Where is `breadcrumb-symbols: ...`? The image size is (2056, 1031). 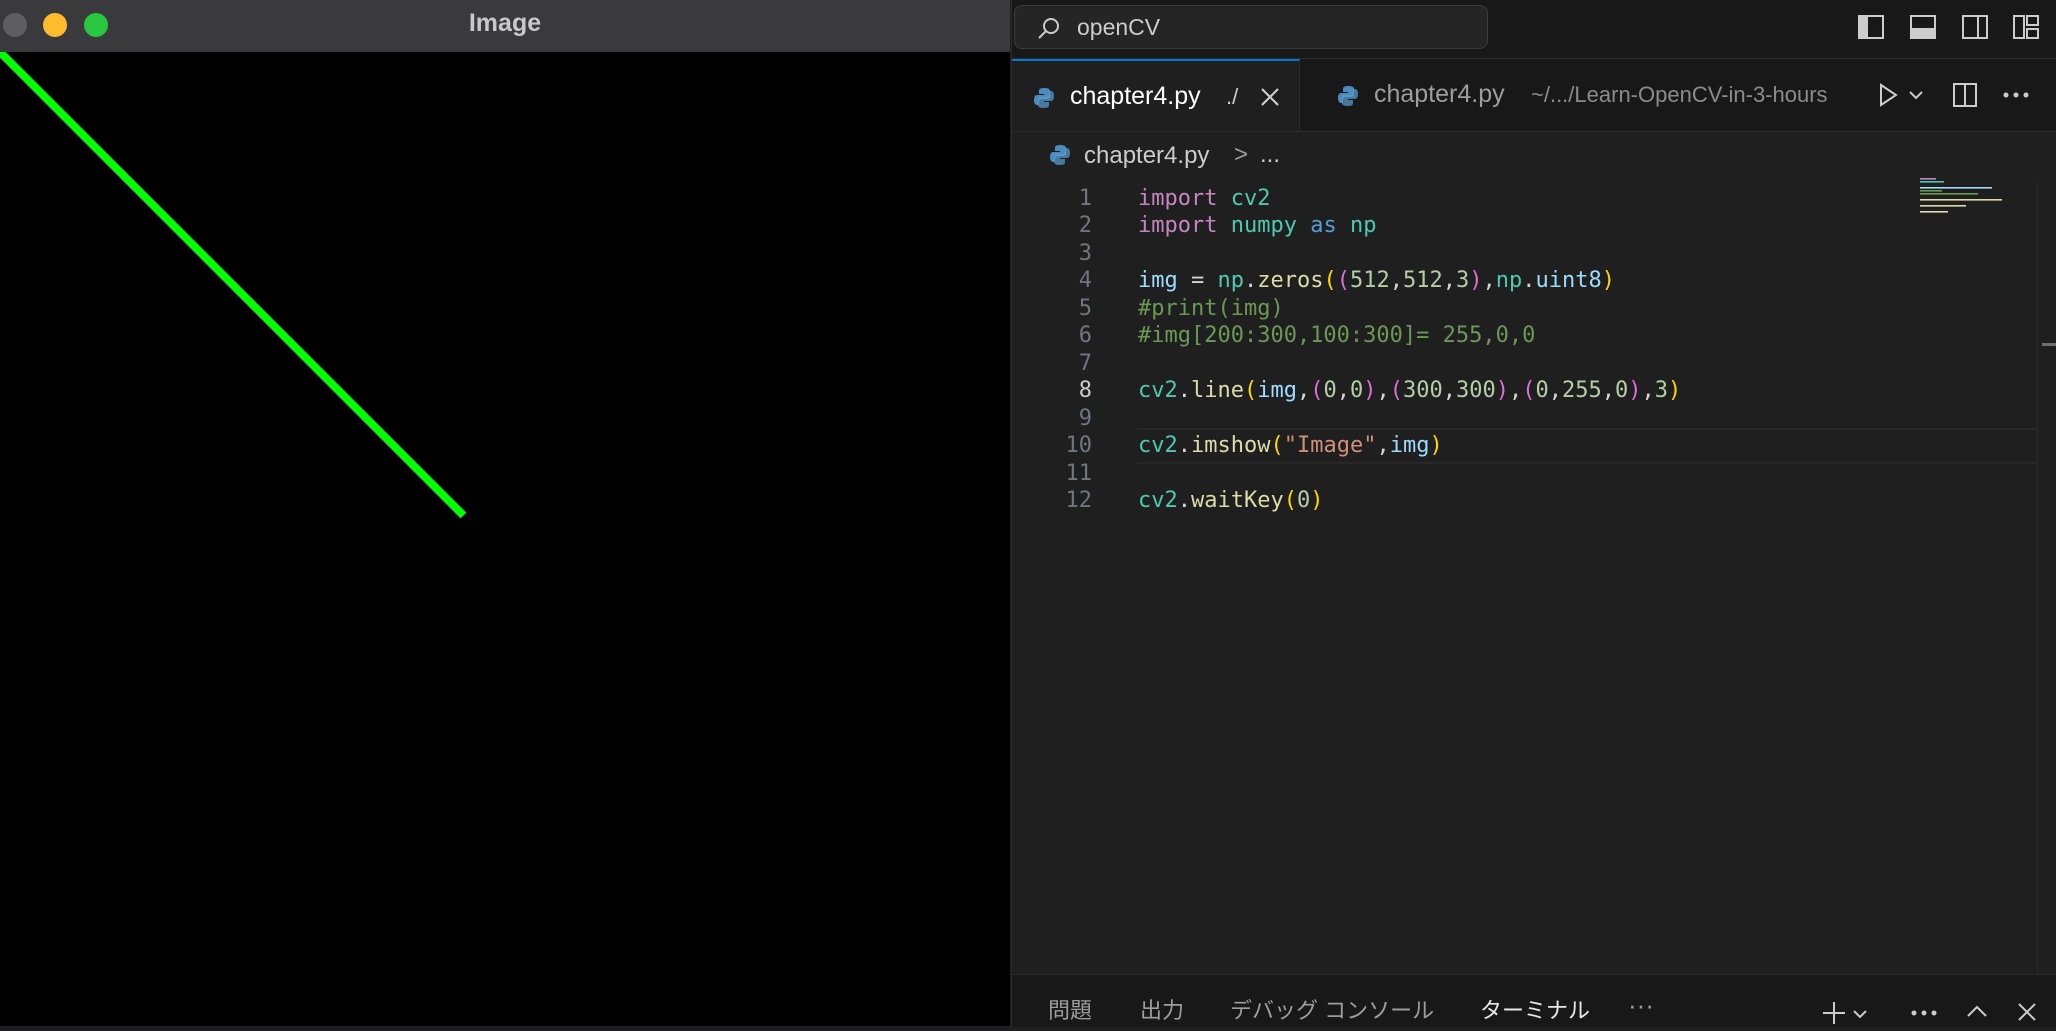
breadcrumb-symbols: ... is located at coordinates (1270, 155).